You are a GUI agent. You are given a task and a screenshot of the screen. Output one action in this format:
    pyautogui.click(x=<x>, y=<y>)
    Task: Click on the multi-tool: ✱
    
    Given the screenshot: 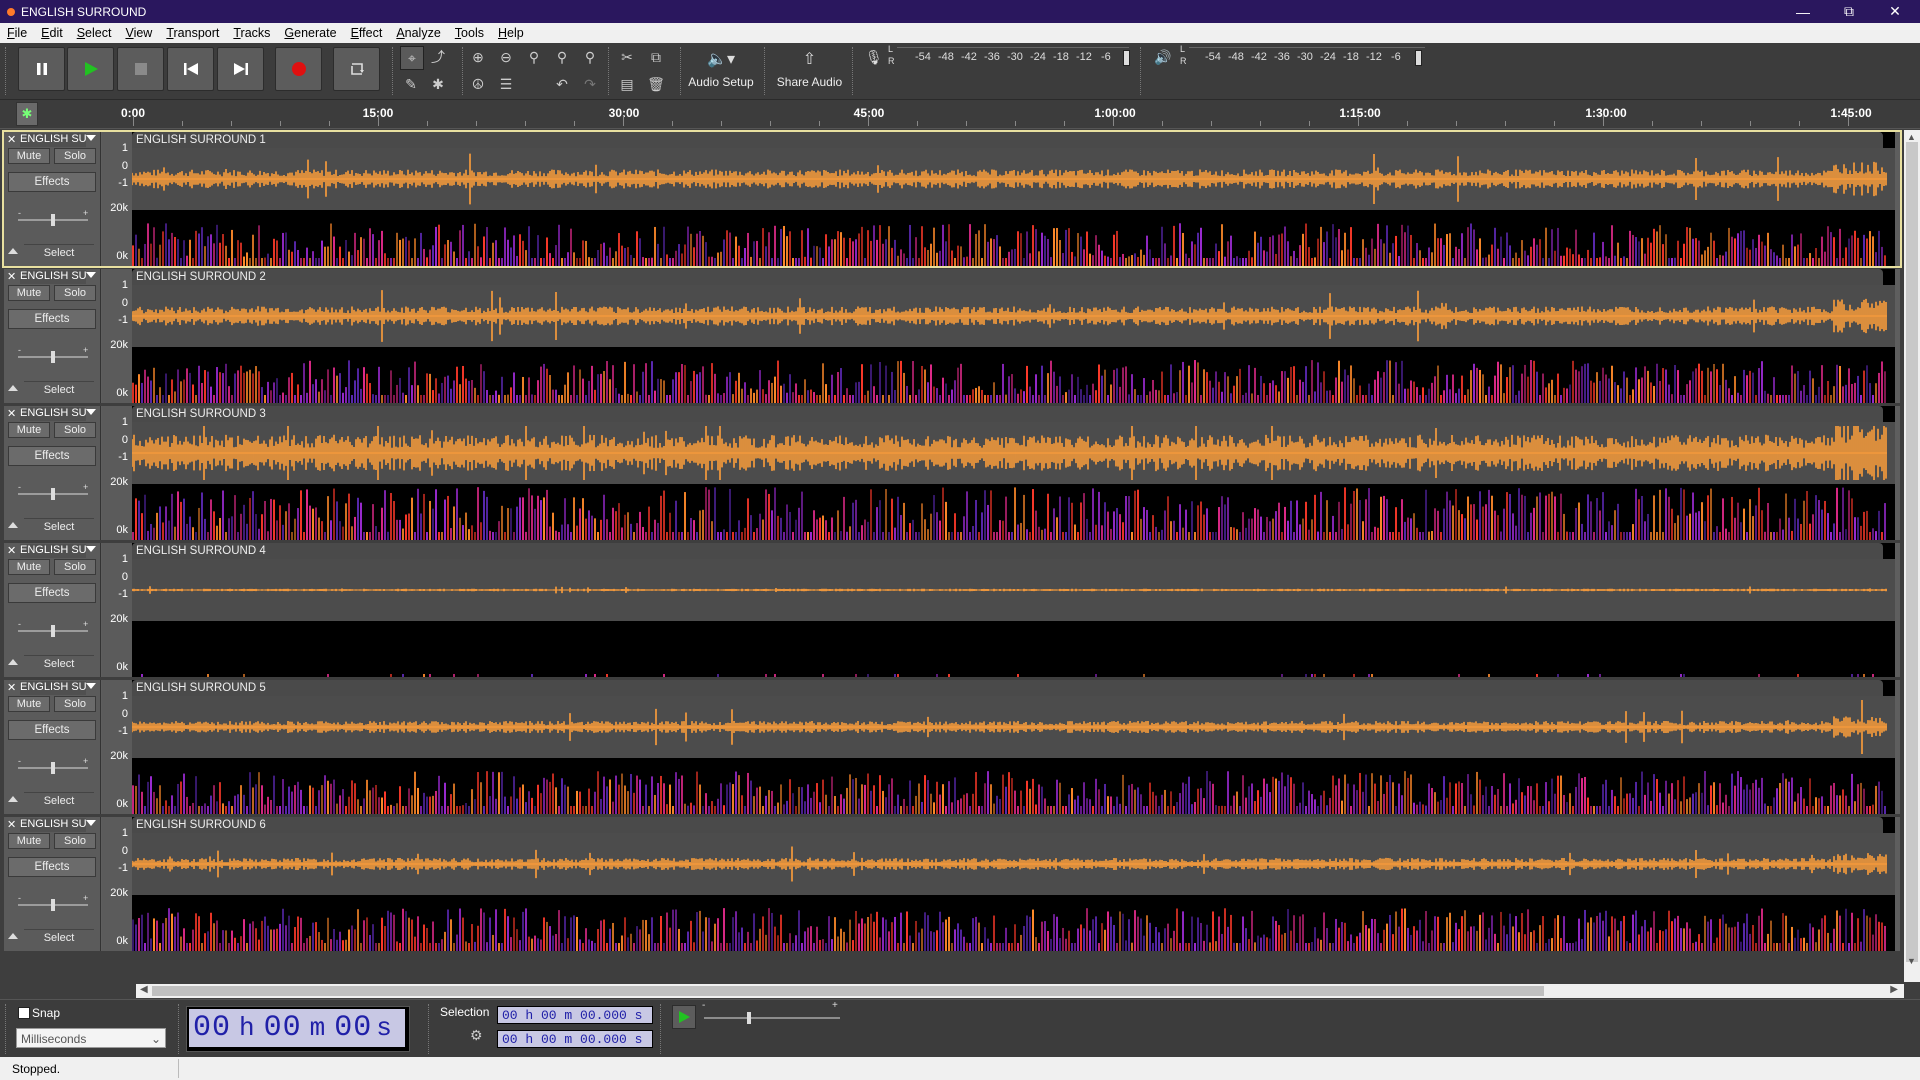 What is the action you would take?
    pyautogui.click(x=438, y=84)
    